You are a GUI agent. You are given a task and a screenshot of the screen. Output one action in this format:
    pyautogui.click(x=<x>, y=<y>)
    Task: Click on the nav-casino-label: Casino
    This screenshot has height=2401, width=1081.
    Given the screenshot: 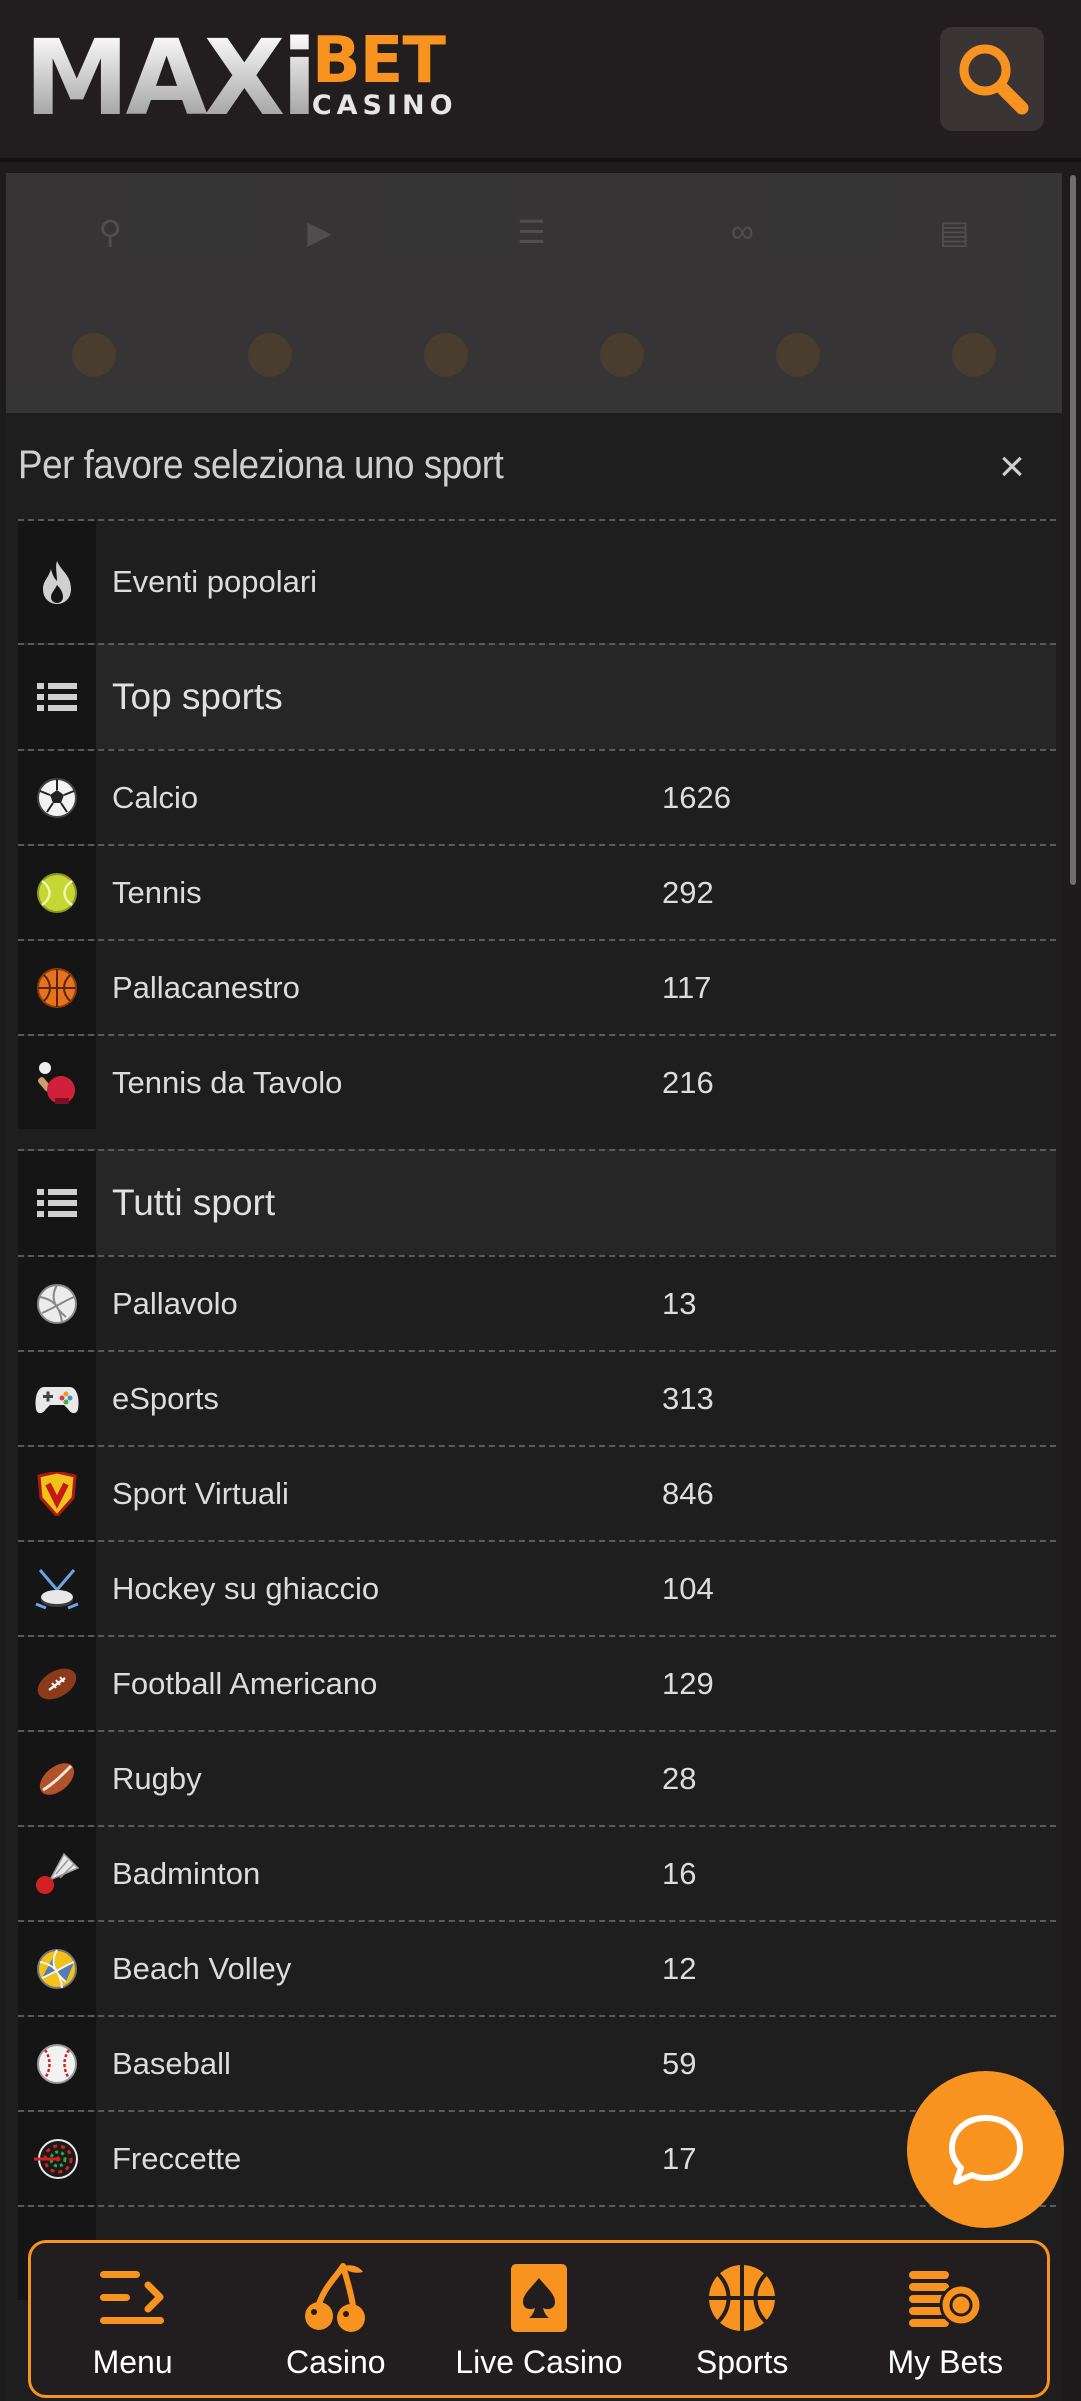 What is the action you would take?
    pyautogui.click(x=335, y=2361)
    